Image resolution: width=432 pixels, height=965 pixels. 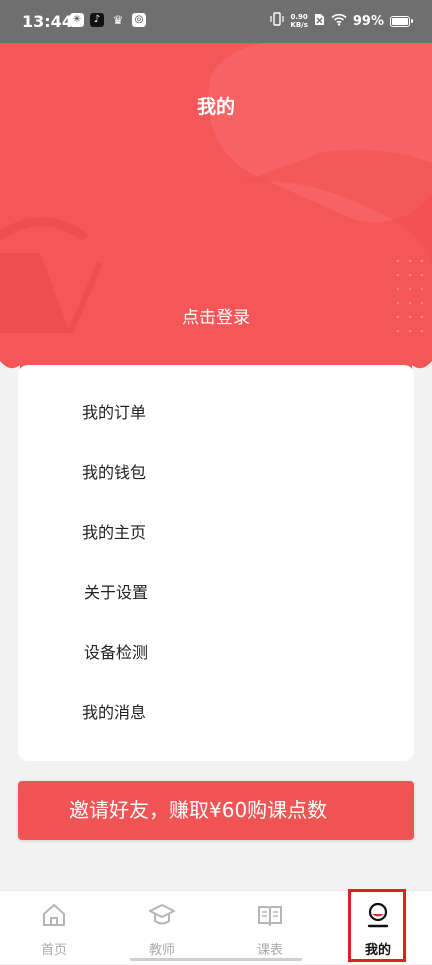 I want to click on menu-item-label: 我的钱包, so click(x=114, y=472).